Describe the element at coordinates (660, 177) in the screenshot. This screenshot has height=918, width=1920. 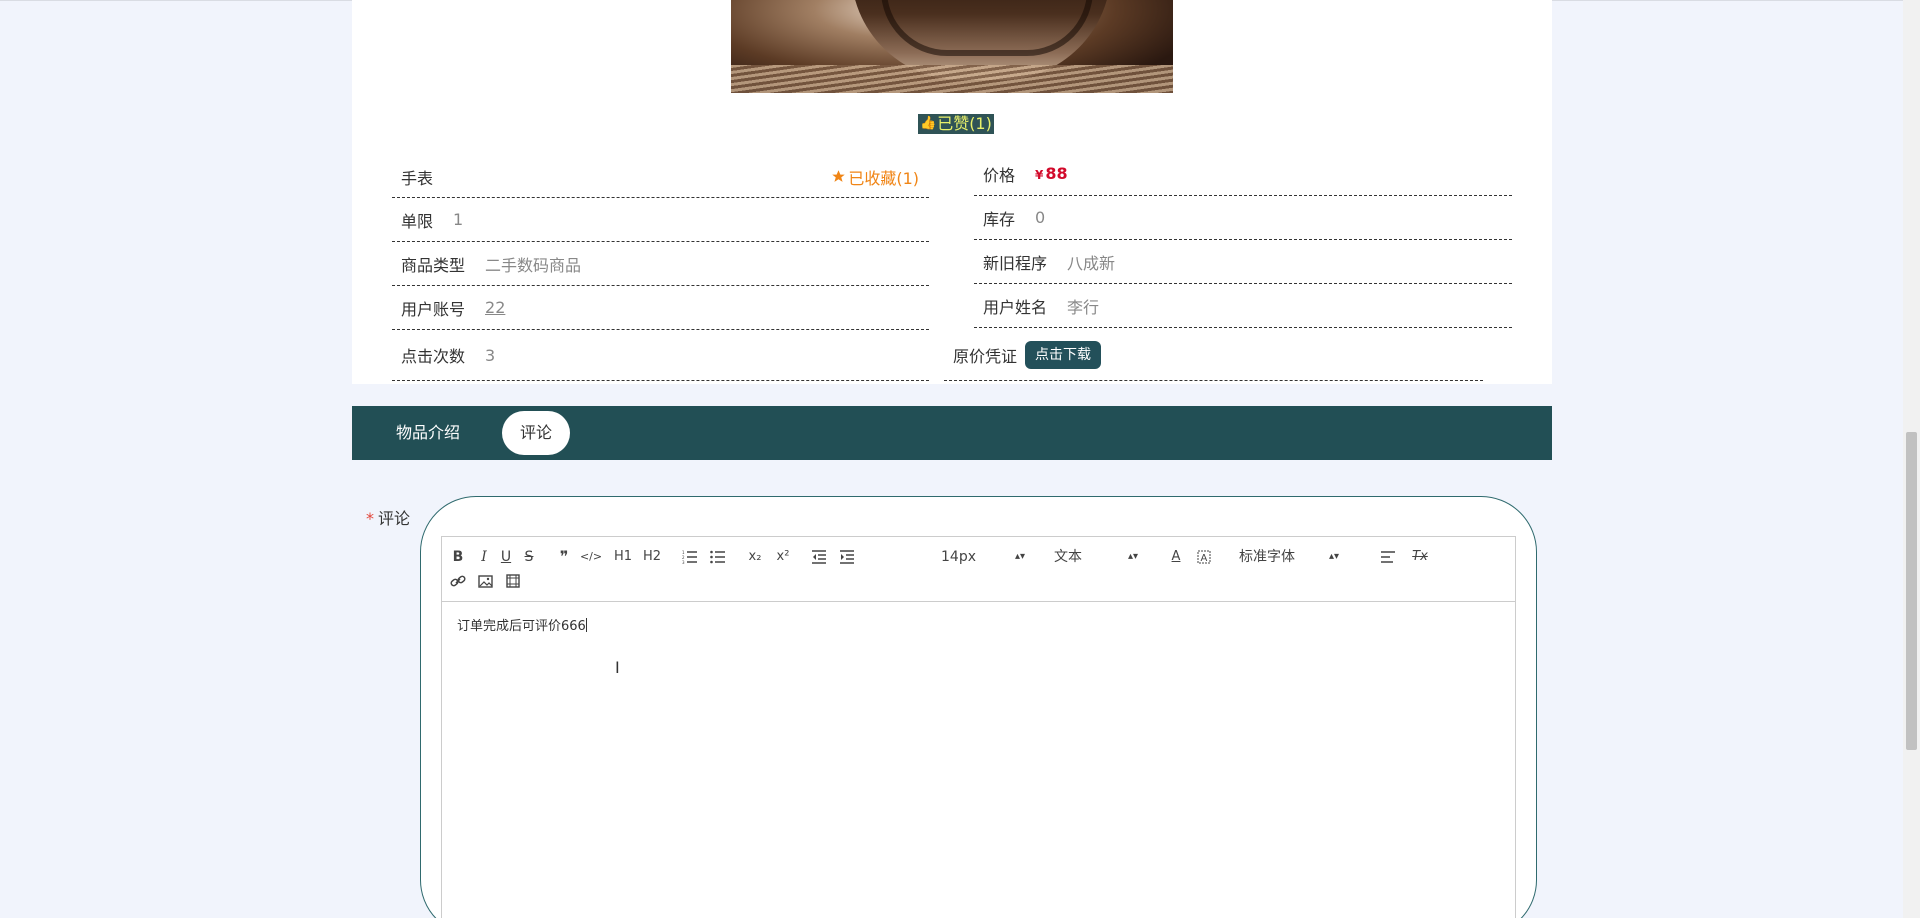
I see `product-name-row: 手表 已收藏(1)` at that location.